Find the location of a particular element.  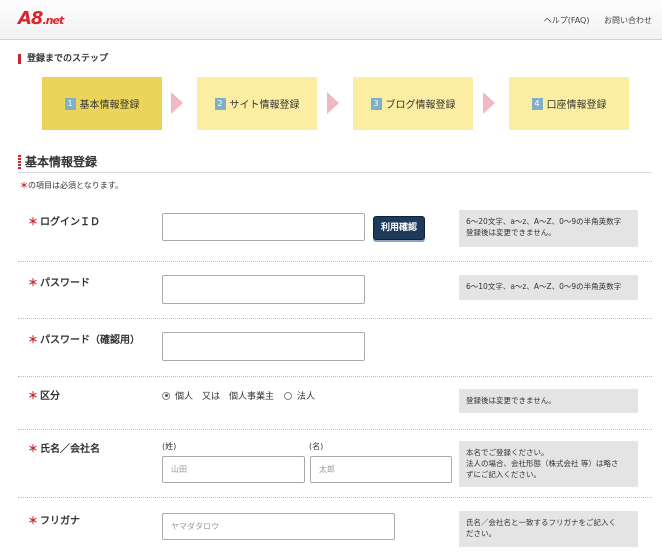

furigana-help: 氏名／会社名と一致するフリガナをご記入く ださい。 is located at coordinates (548, 529).